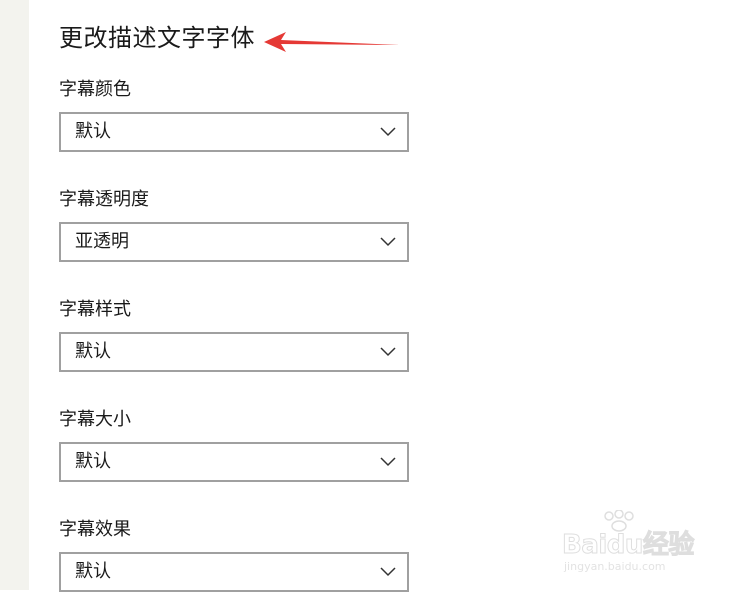 The width and height of the screenshot is (731, 592). Describe the element at coordinates (14, 295) in the screenshot. I see `left-strip` at that location.